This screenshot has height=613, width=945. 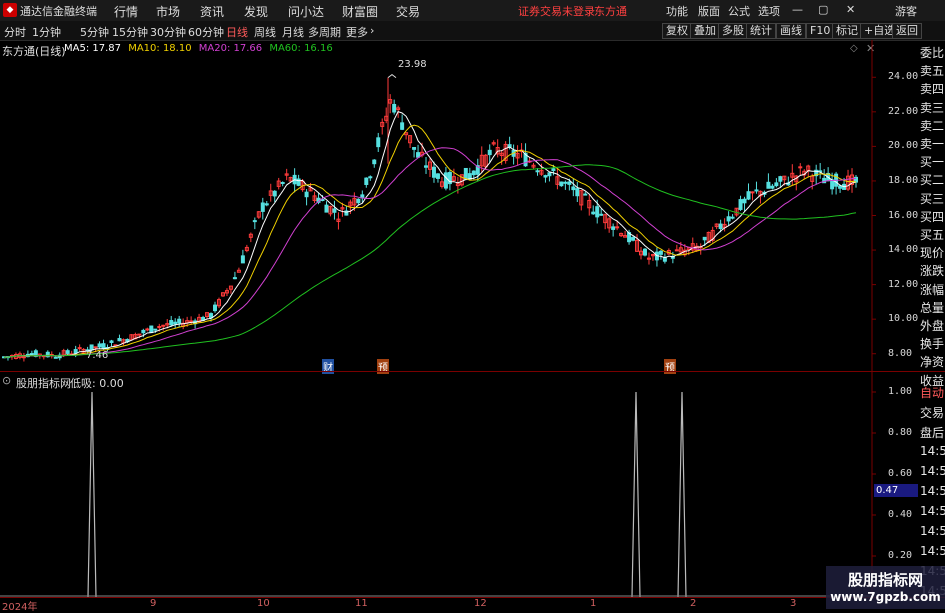 What do you see at coordinates (903, 215) in the screenshot?
I see `price-tick-label: 16.00` at bounding box center [903, 215].